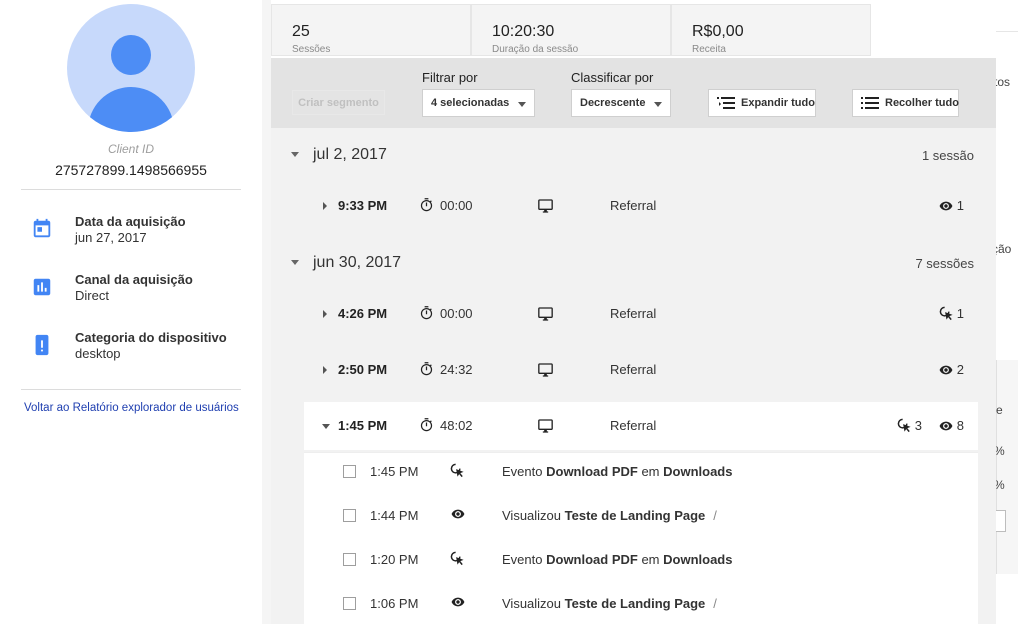 Image resolution: width=1018 pixels, height=624 pixels. I want to click on create-segment-button: Criar segmento, so click(338, 102).